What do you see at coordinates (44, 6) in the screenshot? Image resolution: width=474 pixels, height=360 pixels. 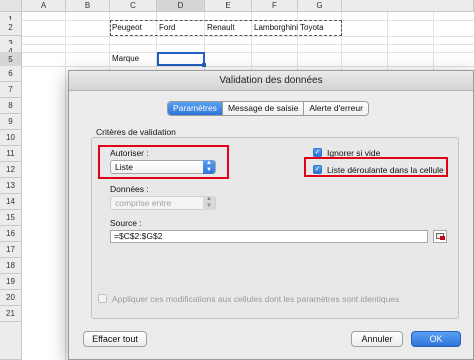 I see `column-header-a: A` at bounding box center [44, 6].